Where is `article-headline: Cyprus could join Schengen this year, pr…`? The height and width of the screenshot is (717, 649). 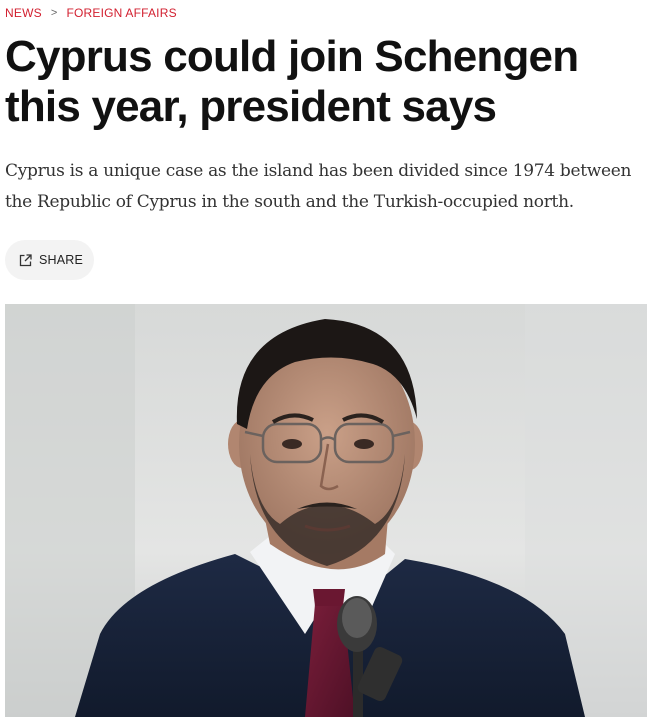 article-headline: Cyprus could join Schengen this year, pr… is located at coordinates (292, 81).